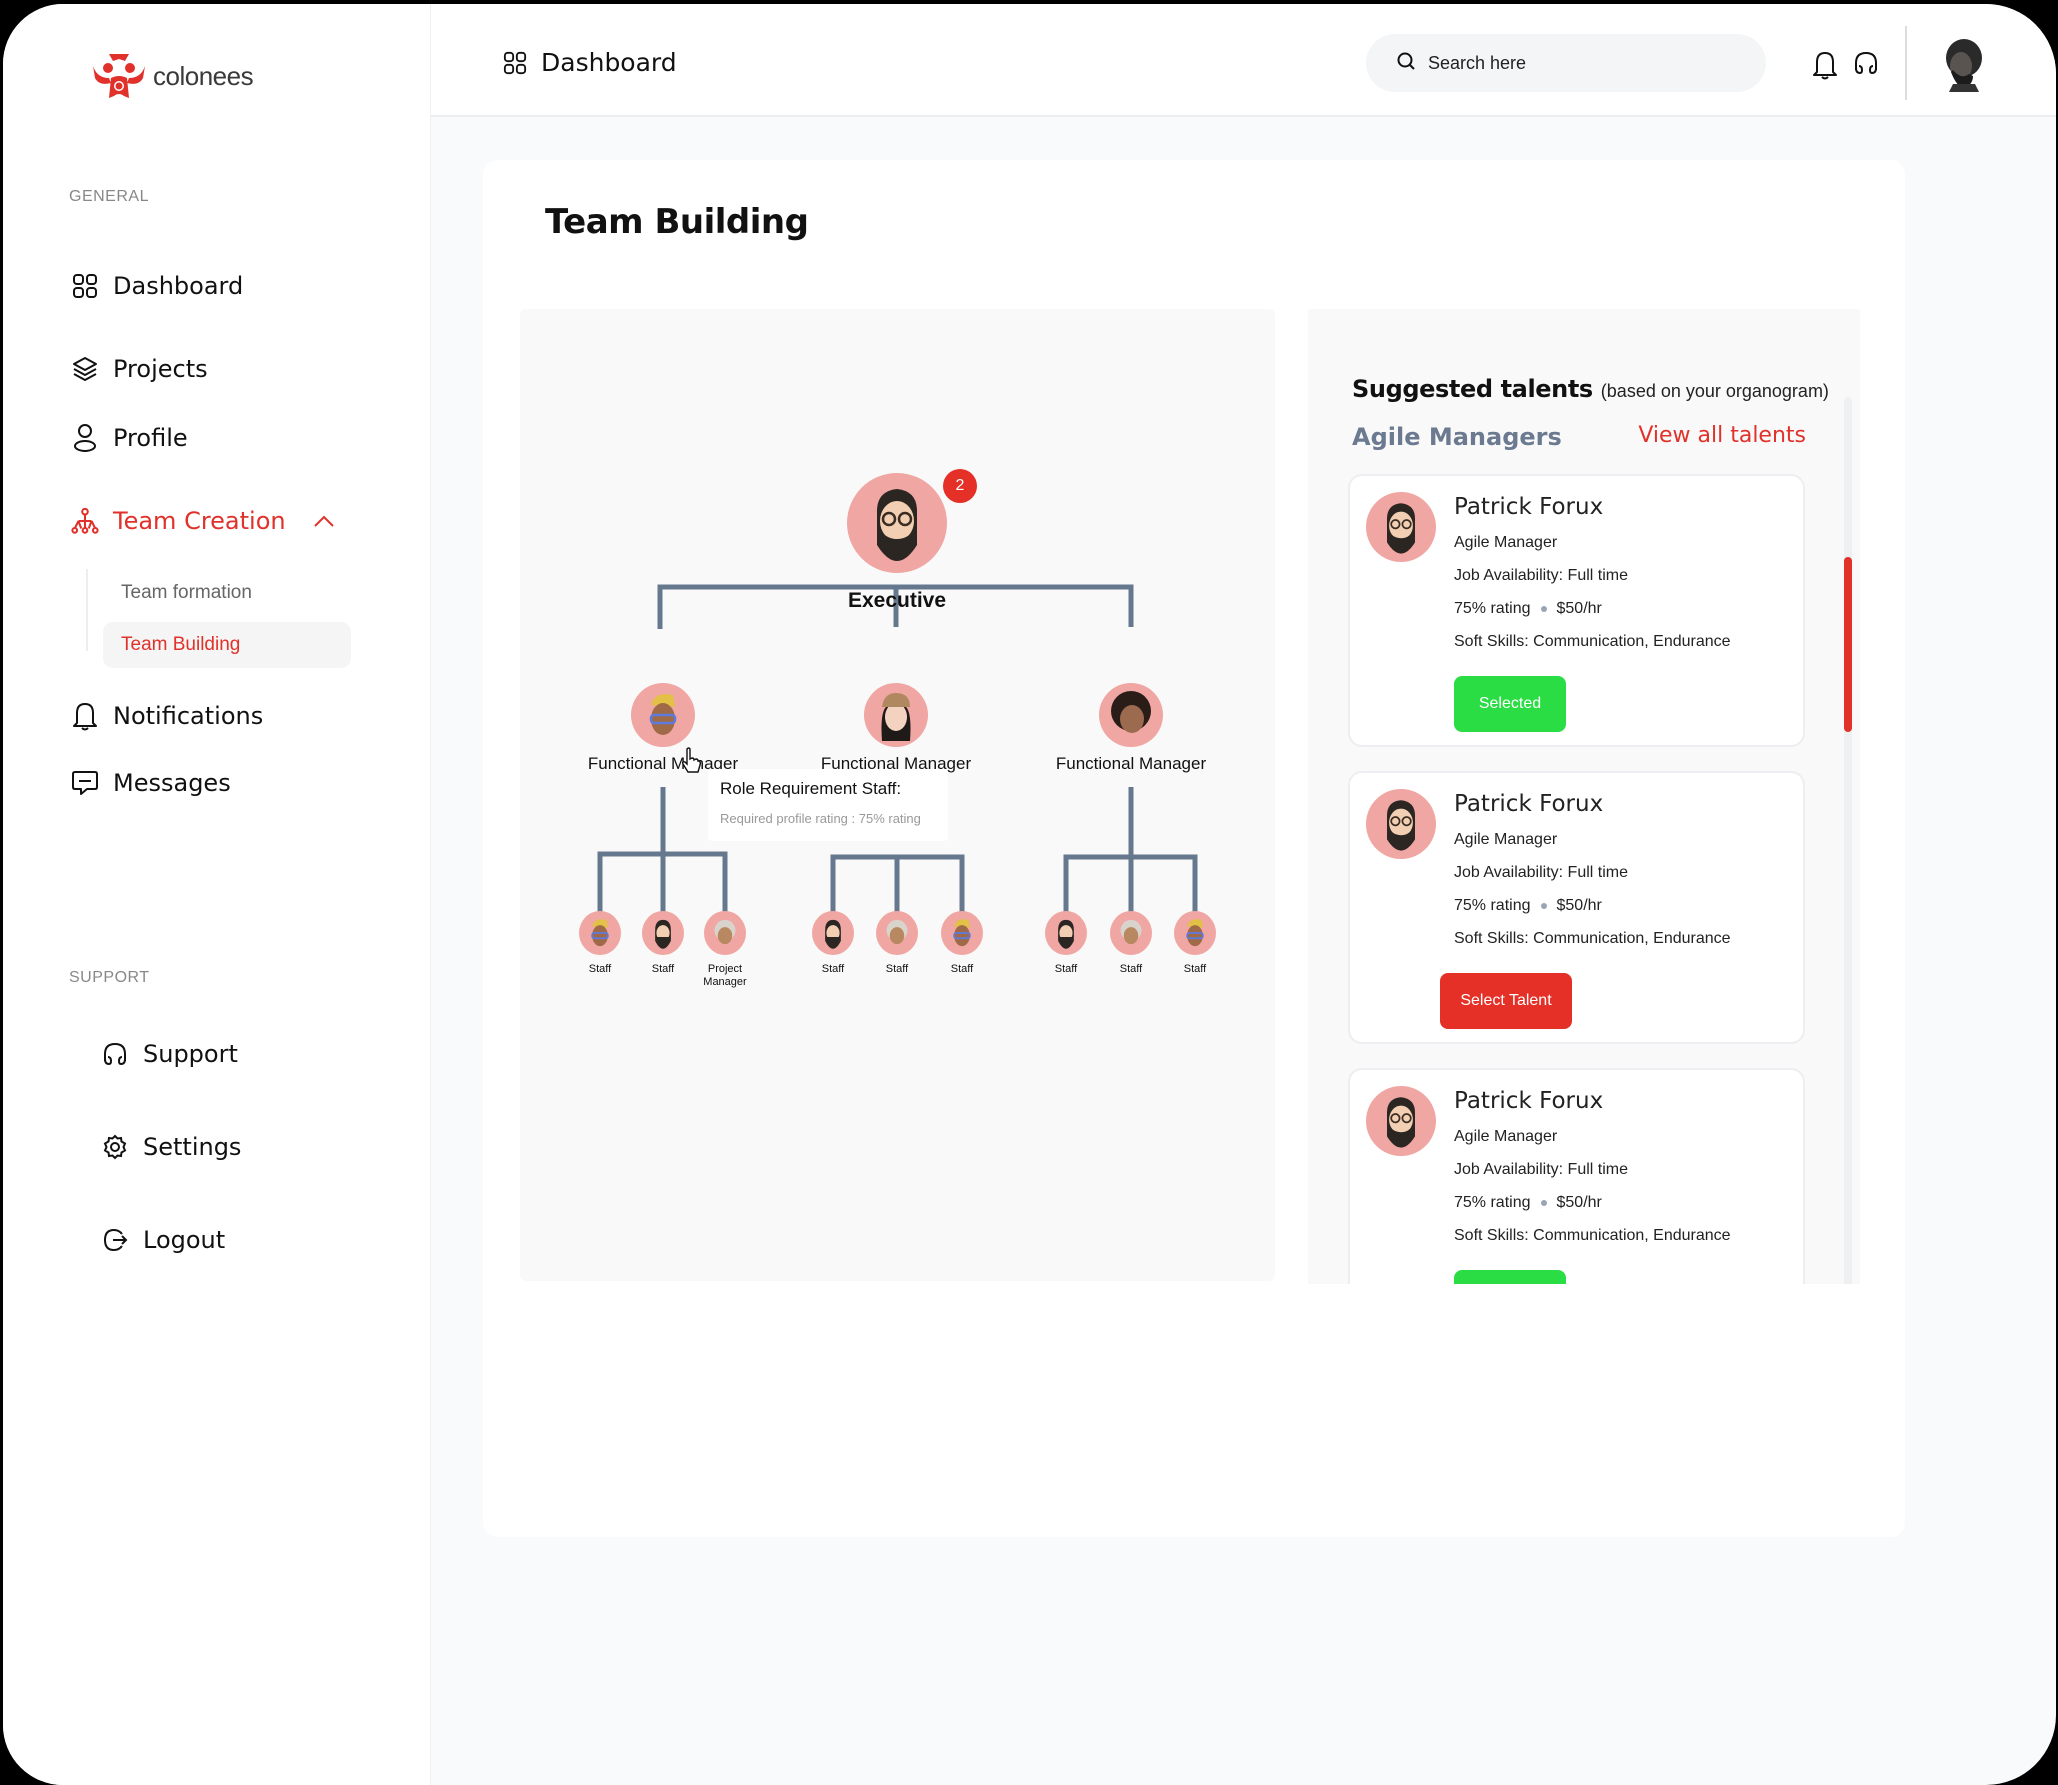 The width and height of the screenshot is (2058, 1785). I want to click on header-title: Dashboard, so click(609, 62).